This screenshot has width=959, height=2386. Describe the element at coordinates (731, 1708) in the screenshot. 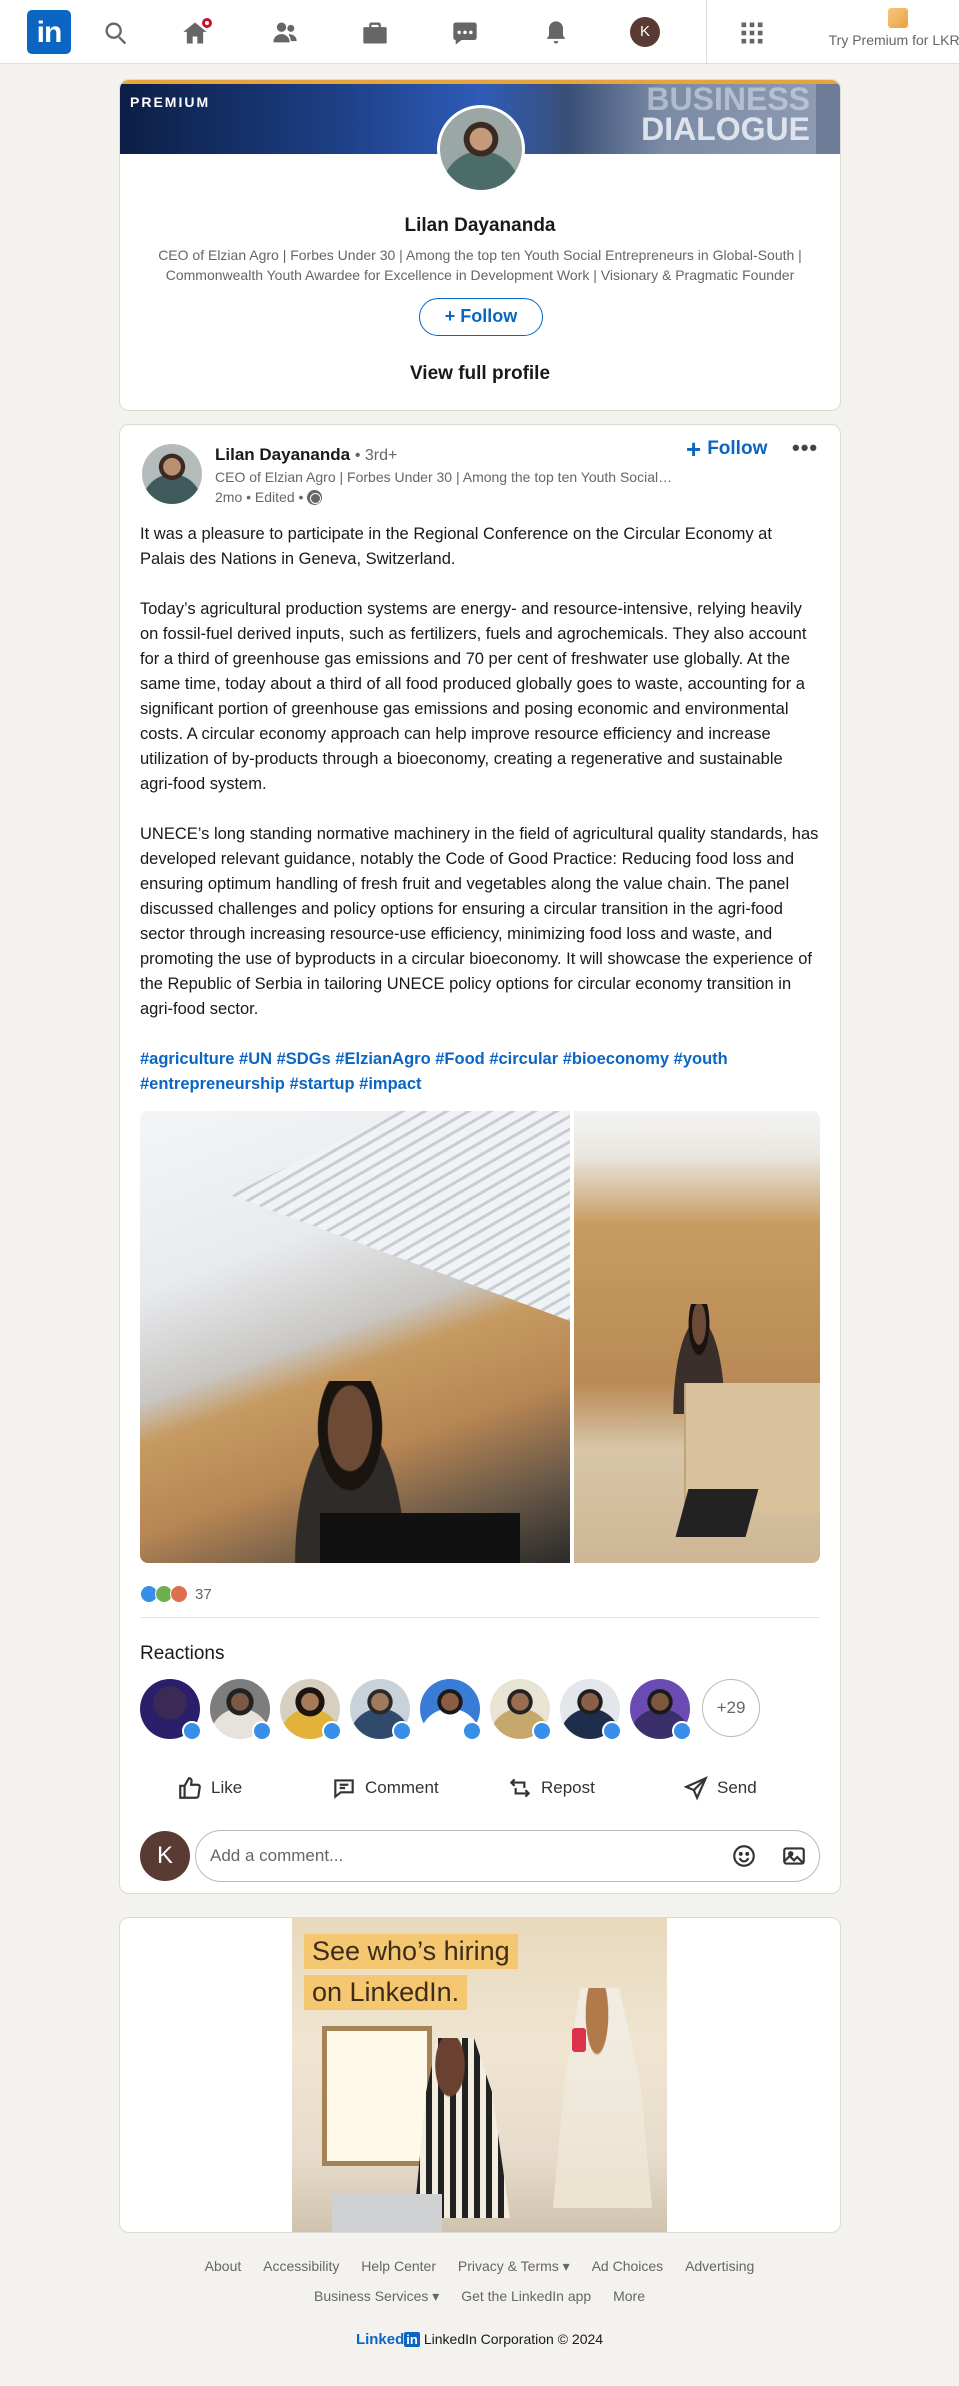

I see `more-reactors-button: +29` at that location.